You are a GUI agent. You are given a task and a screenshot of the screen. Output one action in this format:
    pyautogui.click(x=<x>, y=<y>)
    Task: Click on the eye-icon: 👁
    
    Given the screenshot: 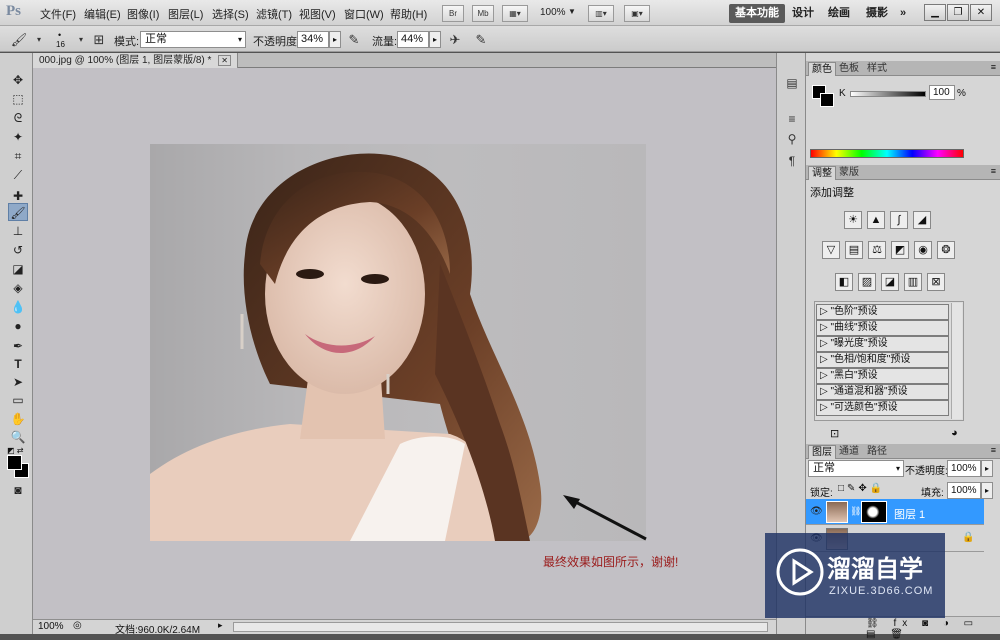 What is the action you would take?
    pyautogui.click(x=816, y=511)
    